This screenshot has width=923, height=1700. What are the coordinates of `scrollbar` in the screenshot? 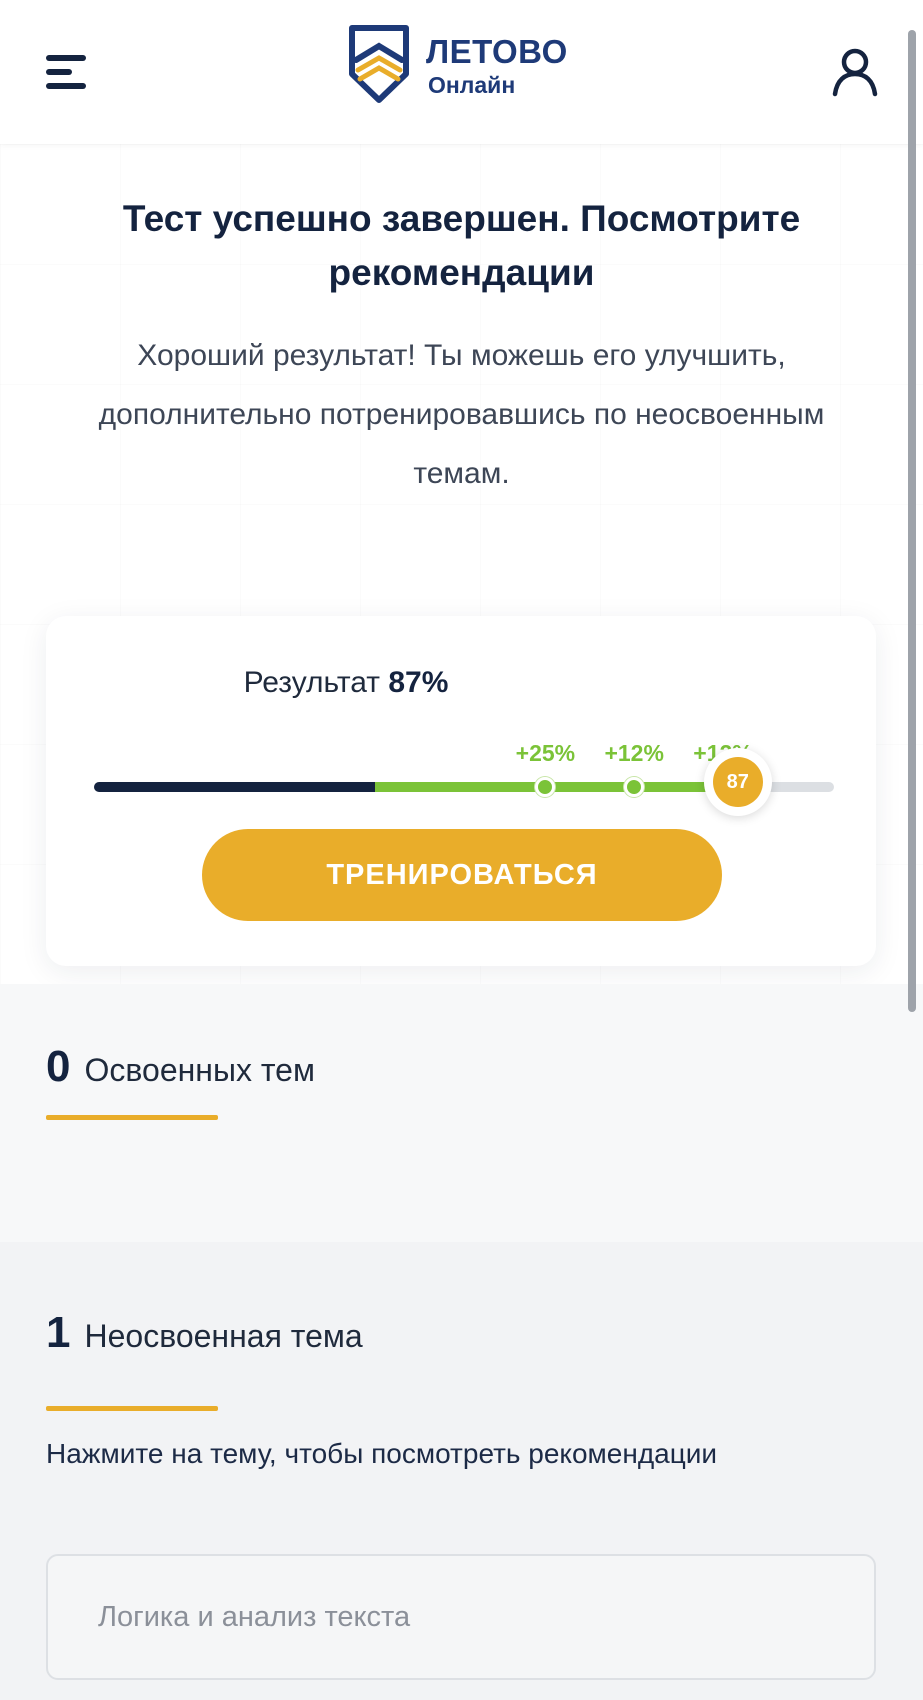 It's located at (912, 521).